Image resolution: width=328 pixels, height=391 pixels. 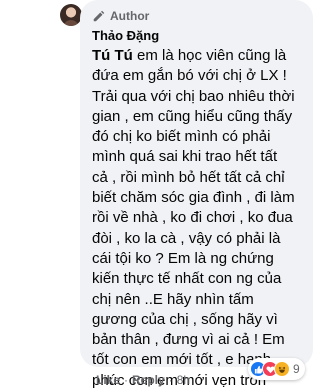 What do you see at coordinates (108, 380) in the screenshot?
I see `like-button: Like` at bounding box center [108, 380].